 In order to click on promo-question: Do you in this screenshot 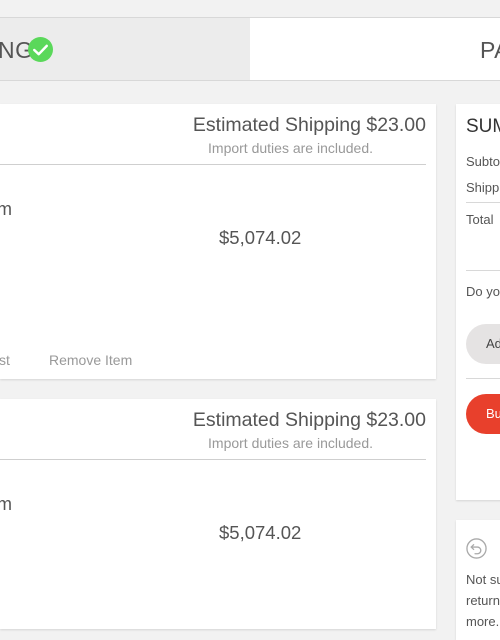, I will do `click(483, 291)`.